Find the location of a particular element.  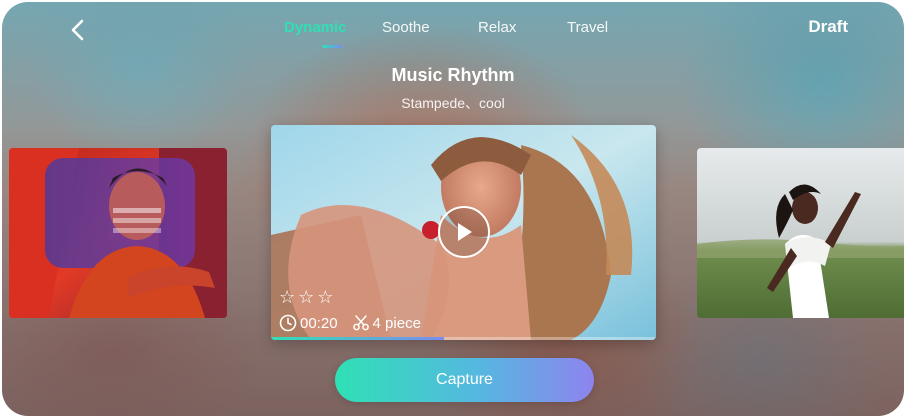

preview-progress-fill is located at coordinates (358, 338).